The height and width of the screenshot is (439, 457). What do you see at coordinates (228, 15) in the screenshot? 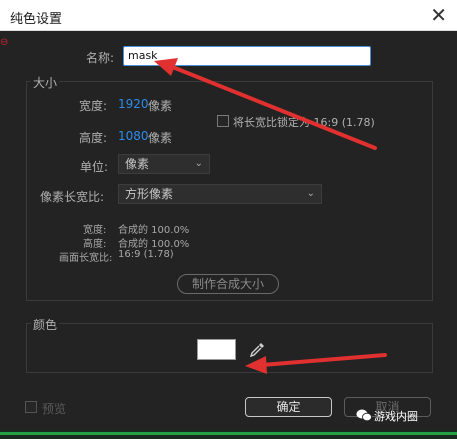
I see `title-bar: 纯色设置 ✕` at bounding box center [228, 15].